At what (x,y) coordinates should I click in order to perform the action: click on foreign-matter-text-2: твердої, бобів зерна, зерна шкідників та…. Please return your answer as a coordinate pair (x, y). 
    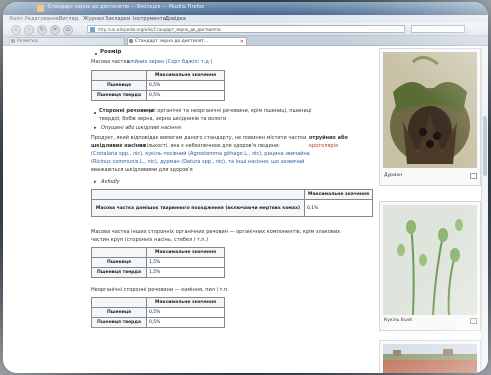
    Looking at the image, I should click on (163, 119).